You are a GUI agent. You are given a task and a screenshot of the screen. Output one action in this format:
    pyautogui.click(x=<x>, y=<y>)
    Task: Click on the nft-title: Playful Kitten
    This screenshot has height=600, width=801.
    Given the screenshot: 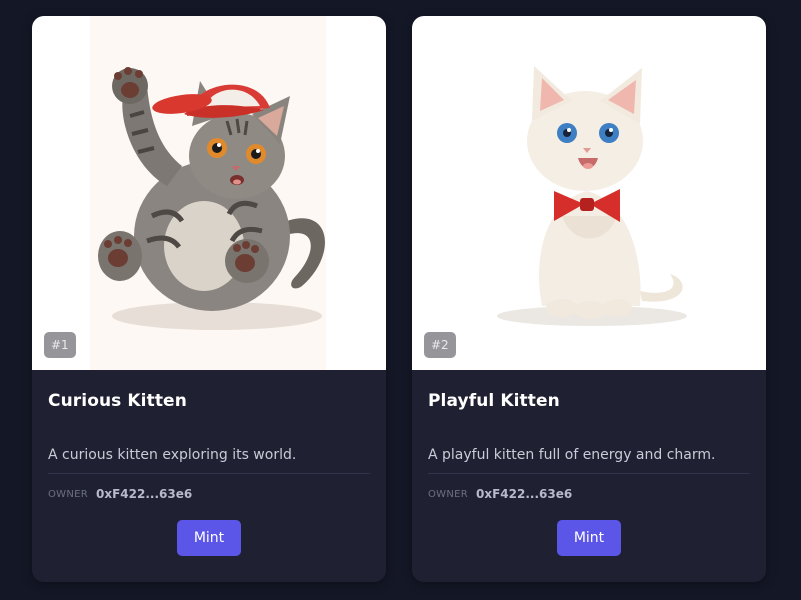 What is the action you would take?
    pyautogui.click(x=494, y=401)
    